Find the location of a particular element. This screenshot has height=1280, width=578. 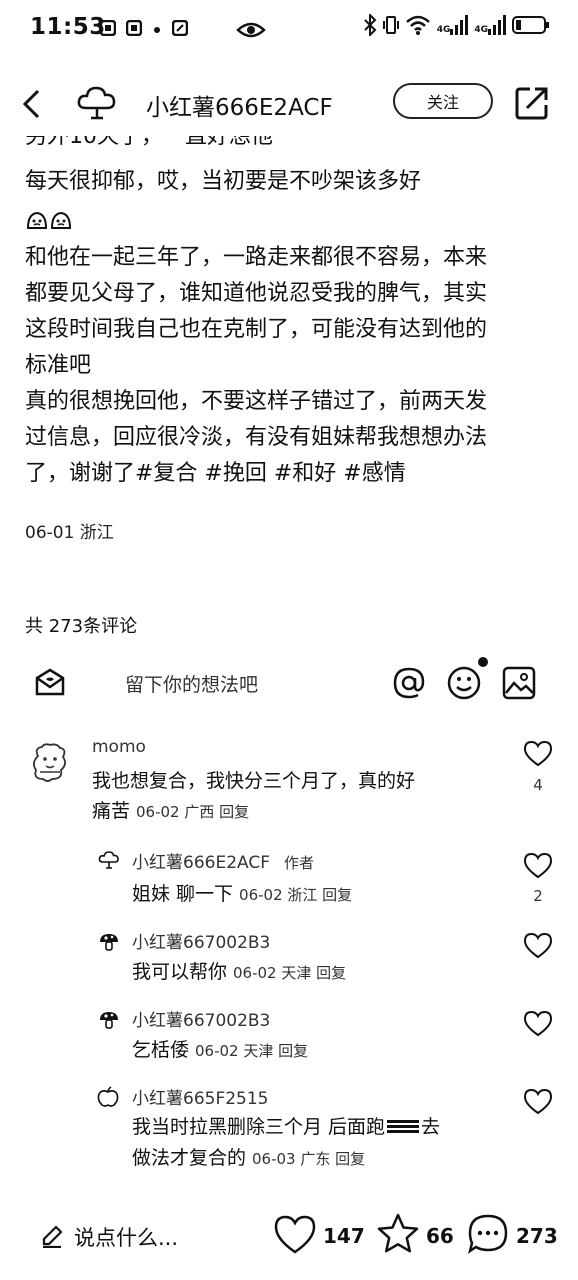

post-line: 过信息，回应很冷淡，有没有姐妹帮我想想办法 is located at coordinates (256, 437).